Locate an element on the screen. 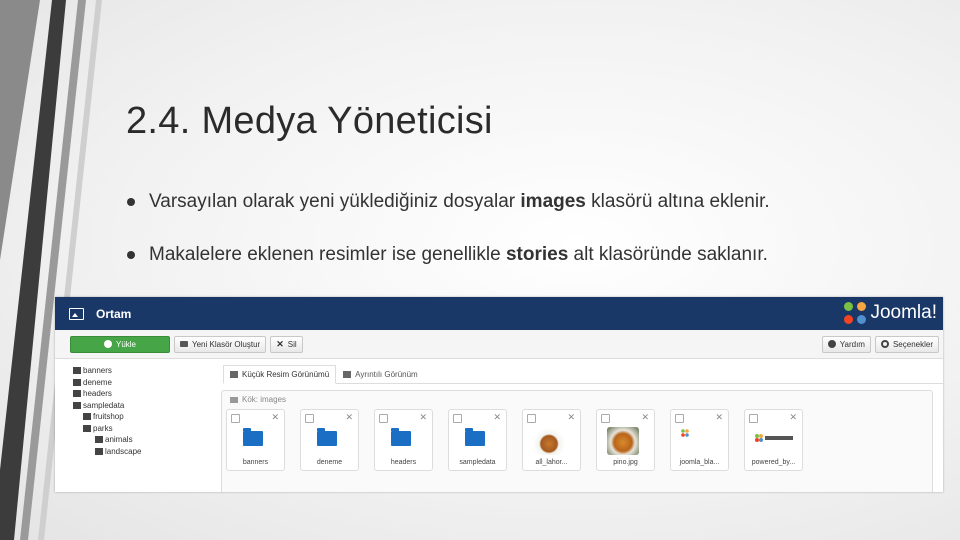 This screenshot has width=960, height=540. tree-item: parks is located at coordinates (143, 429).